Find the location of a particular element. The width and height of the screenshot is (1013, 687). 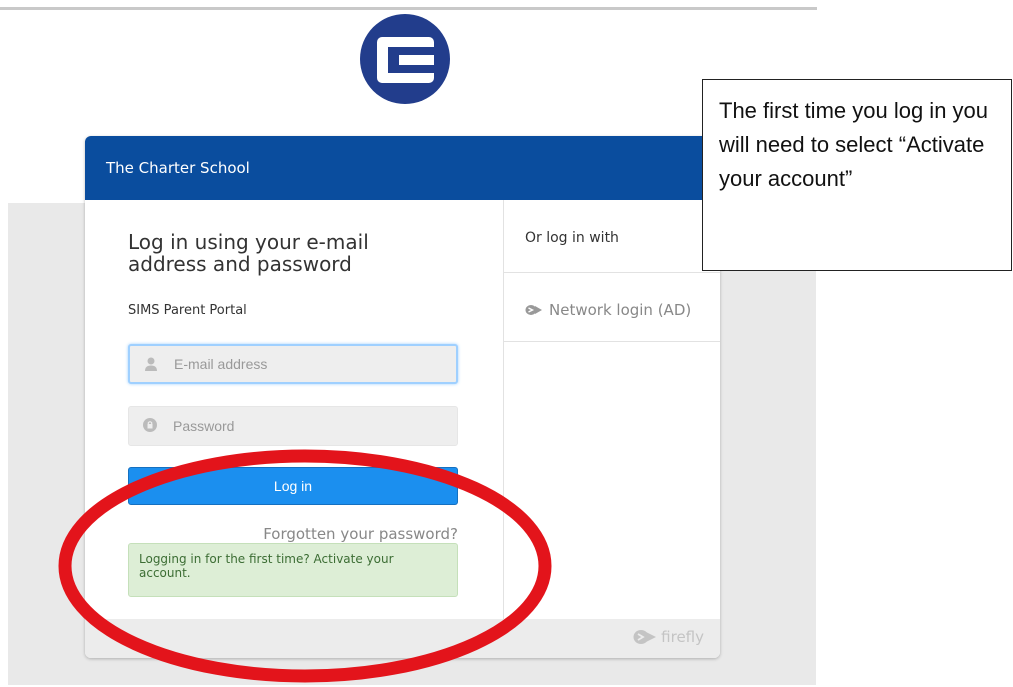

firefly-logo-icon is located at coordinates (645, 637).